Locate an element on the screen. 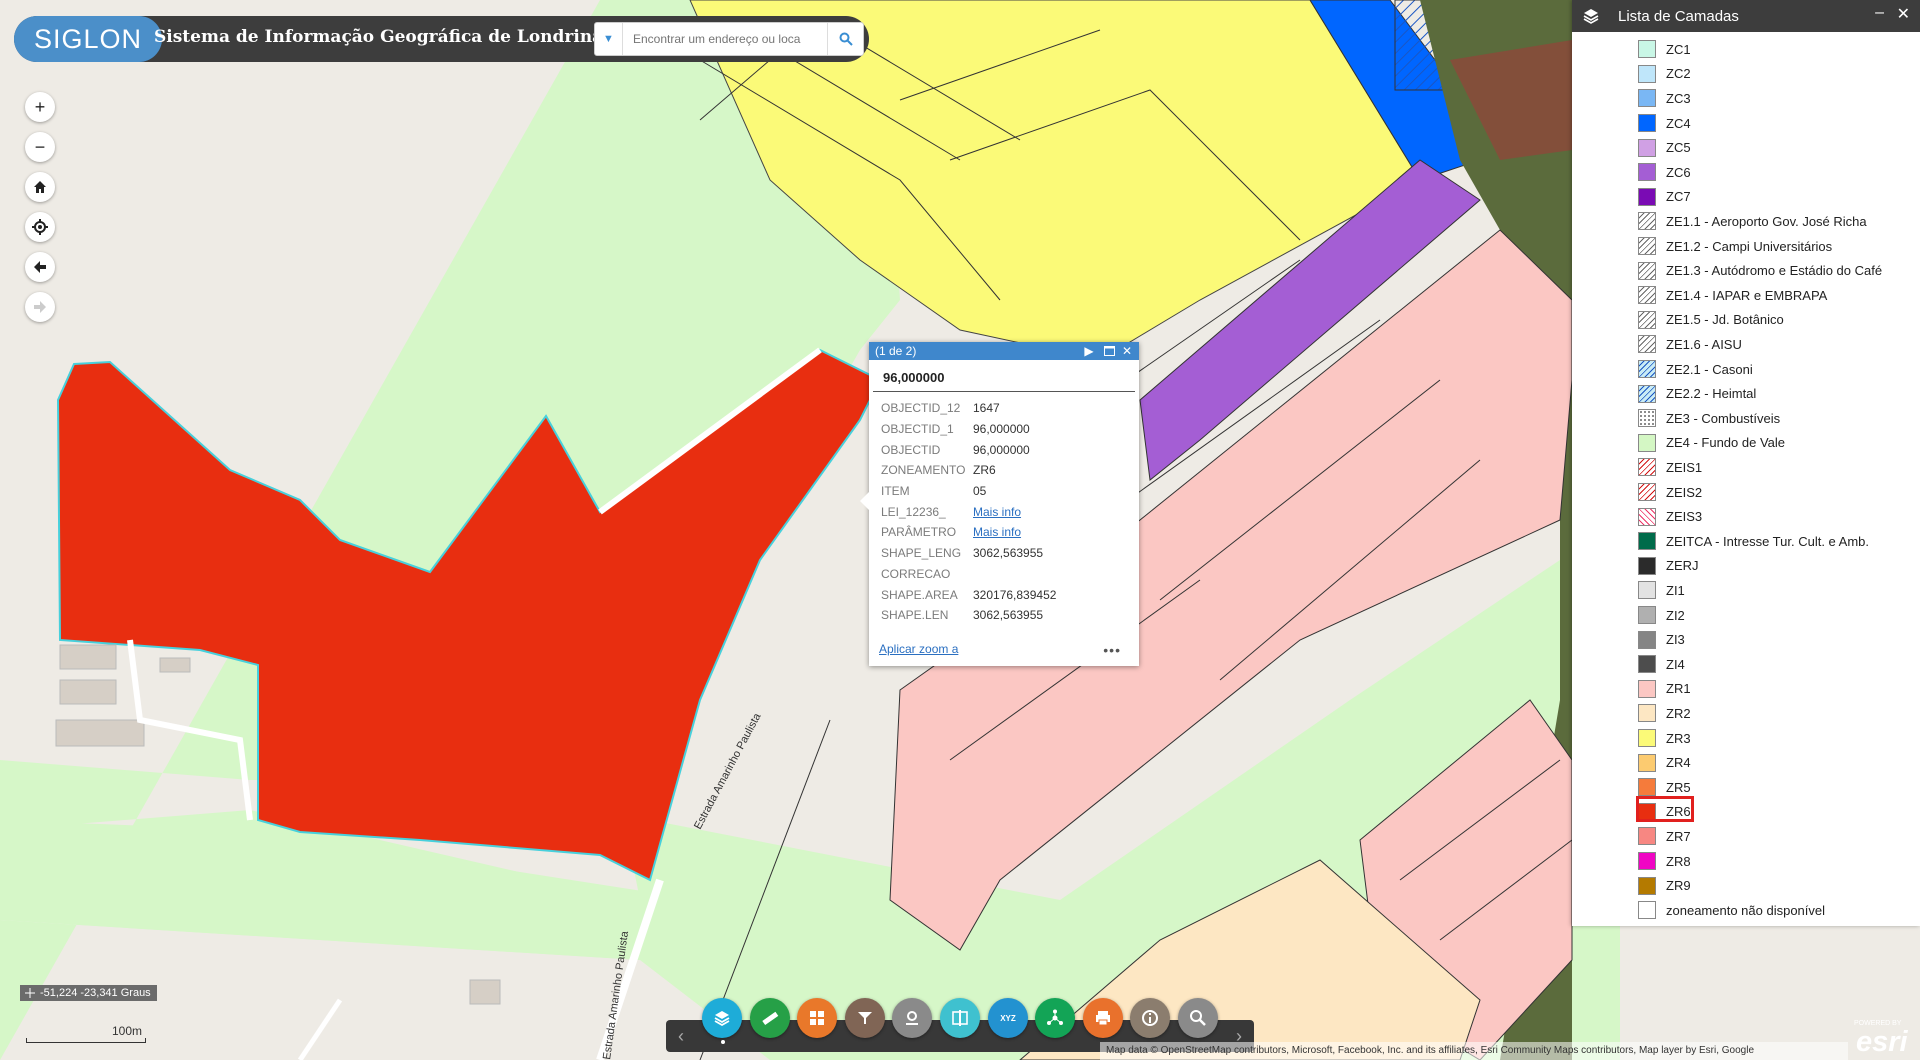 This screenshot has height=1060, width=1920. legend-label: ZE1.1 - Aeroporto Gov. José Richa is located at coordinates (1766, 221).